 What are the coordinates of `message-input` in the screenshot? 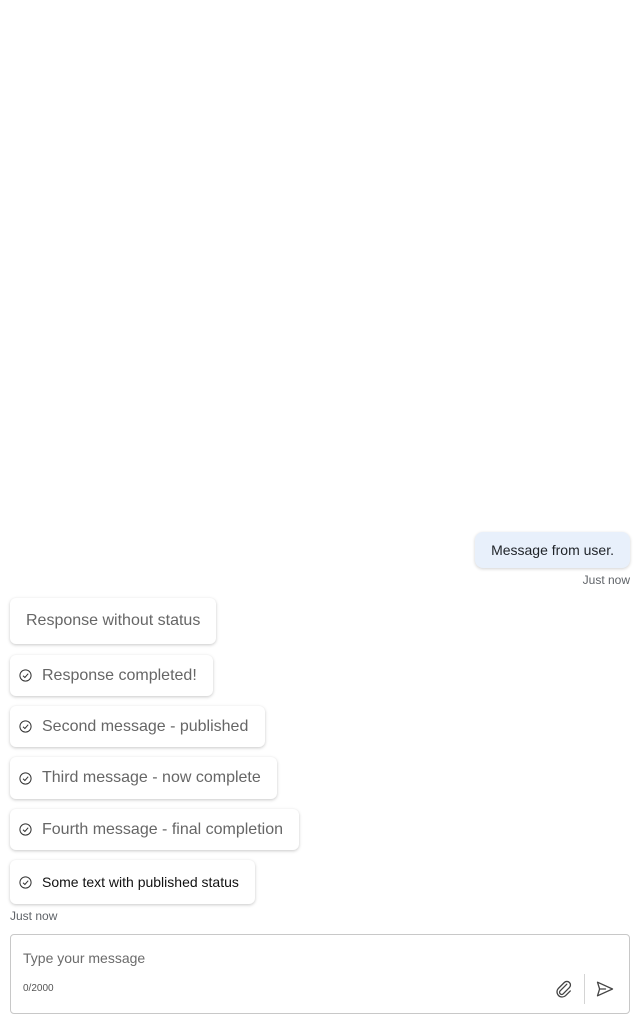 It's located at (283, 958).